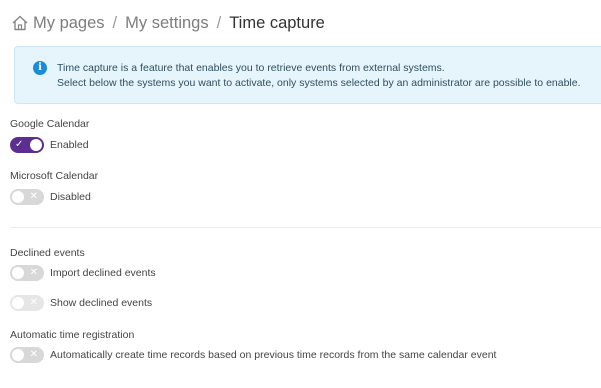  Describe the element at coordinates (72, 335) in the screenshot. I see `automatic-time-registration-label: Automatic time registration` at that location.